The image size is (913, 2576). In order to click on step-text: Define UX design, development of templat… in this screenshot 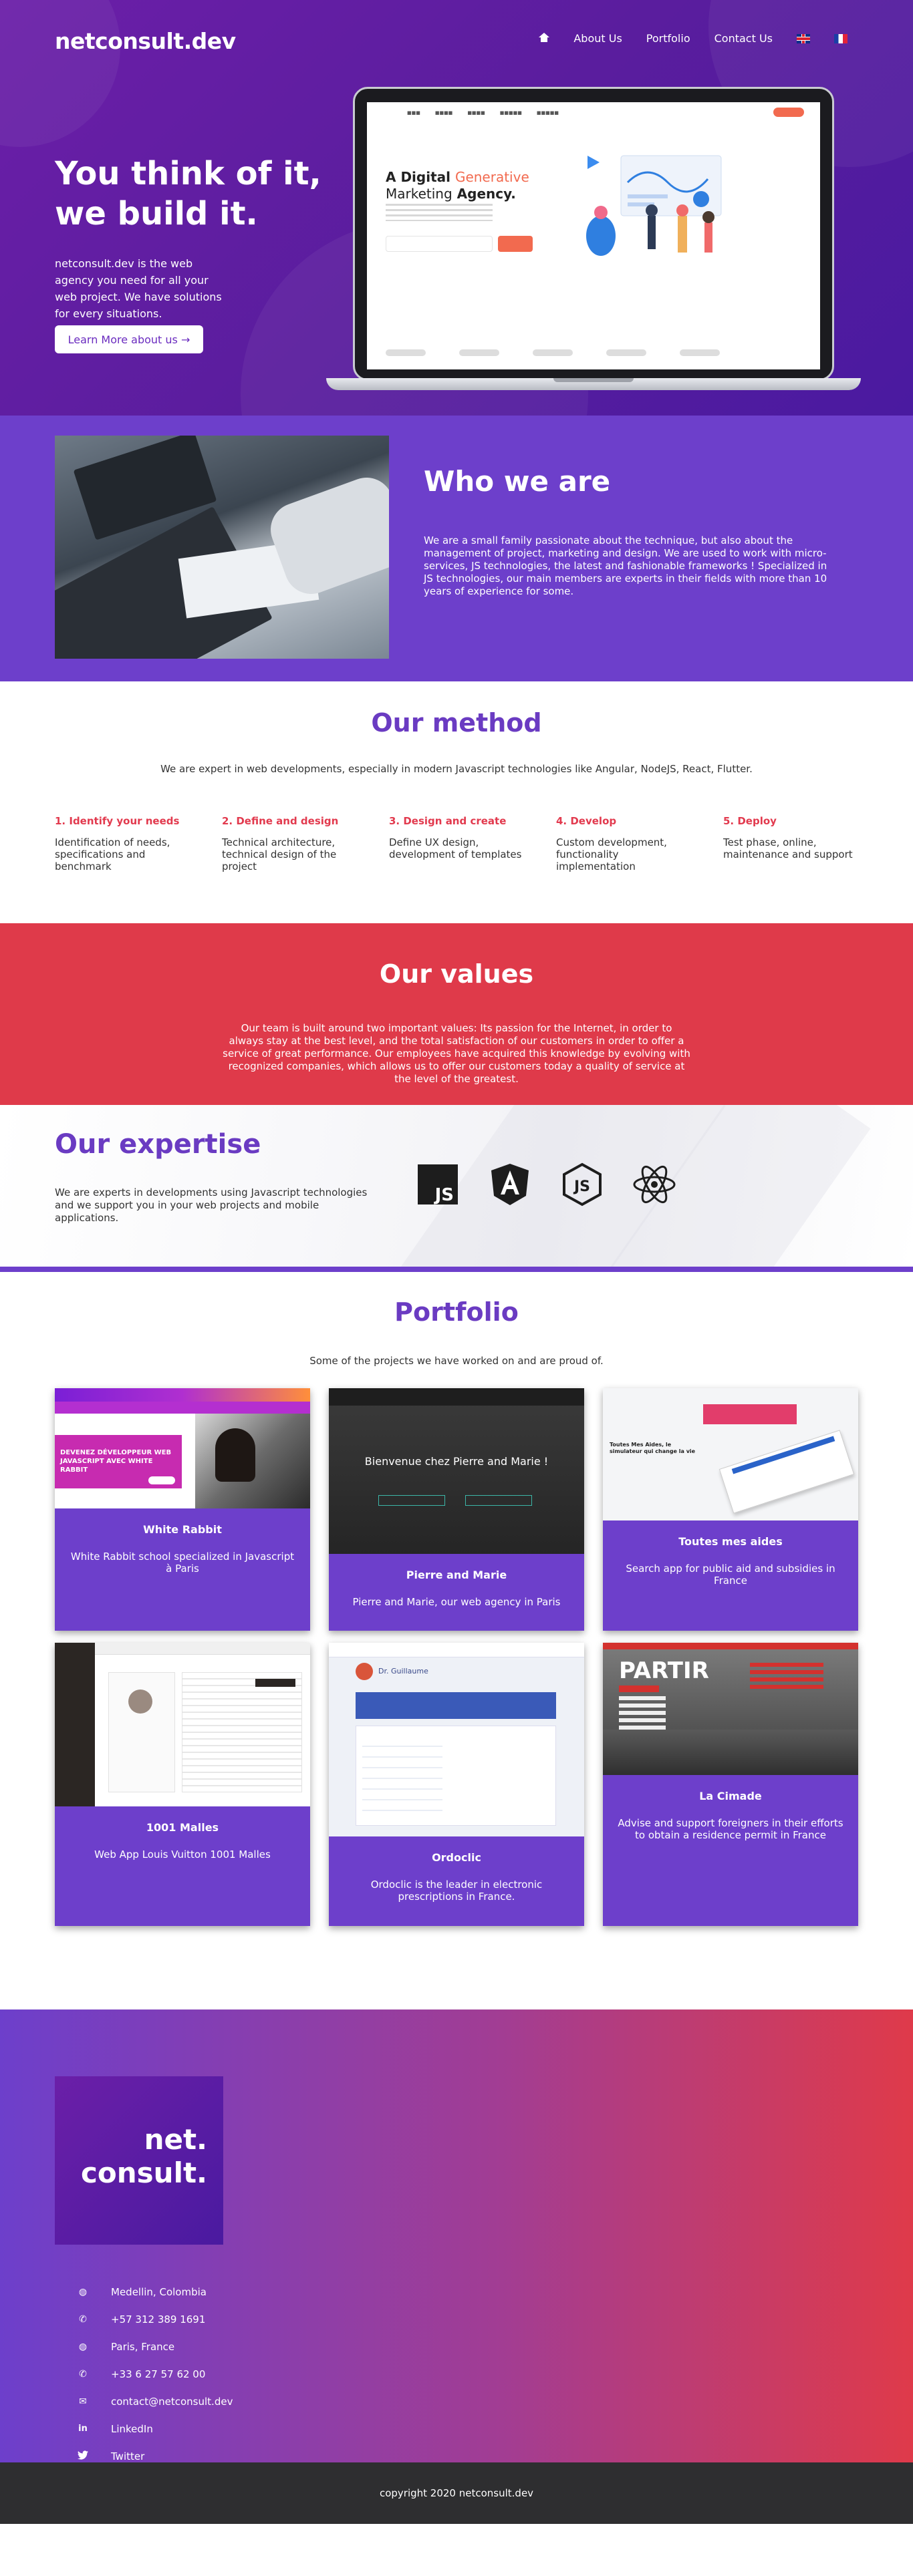, I will do `click(455, 848)`.